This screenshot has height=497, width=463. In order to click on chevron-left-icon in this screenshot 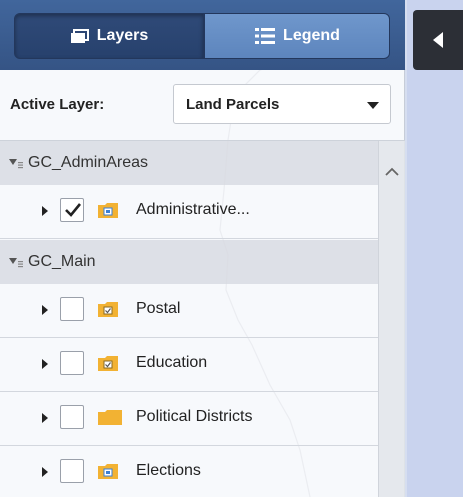, I will do `click(438, 40)`.